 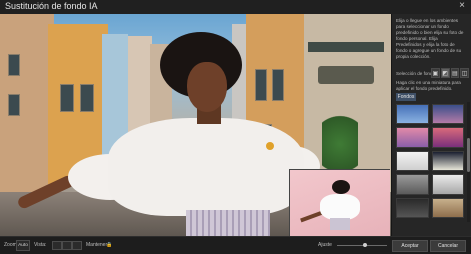 I want to click on view-side-by-side-icon, so click(x=77, y=245).